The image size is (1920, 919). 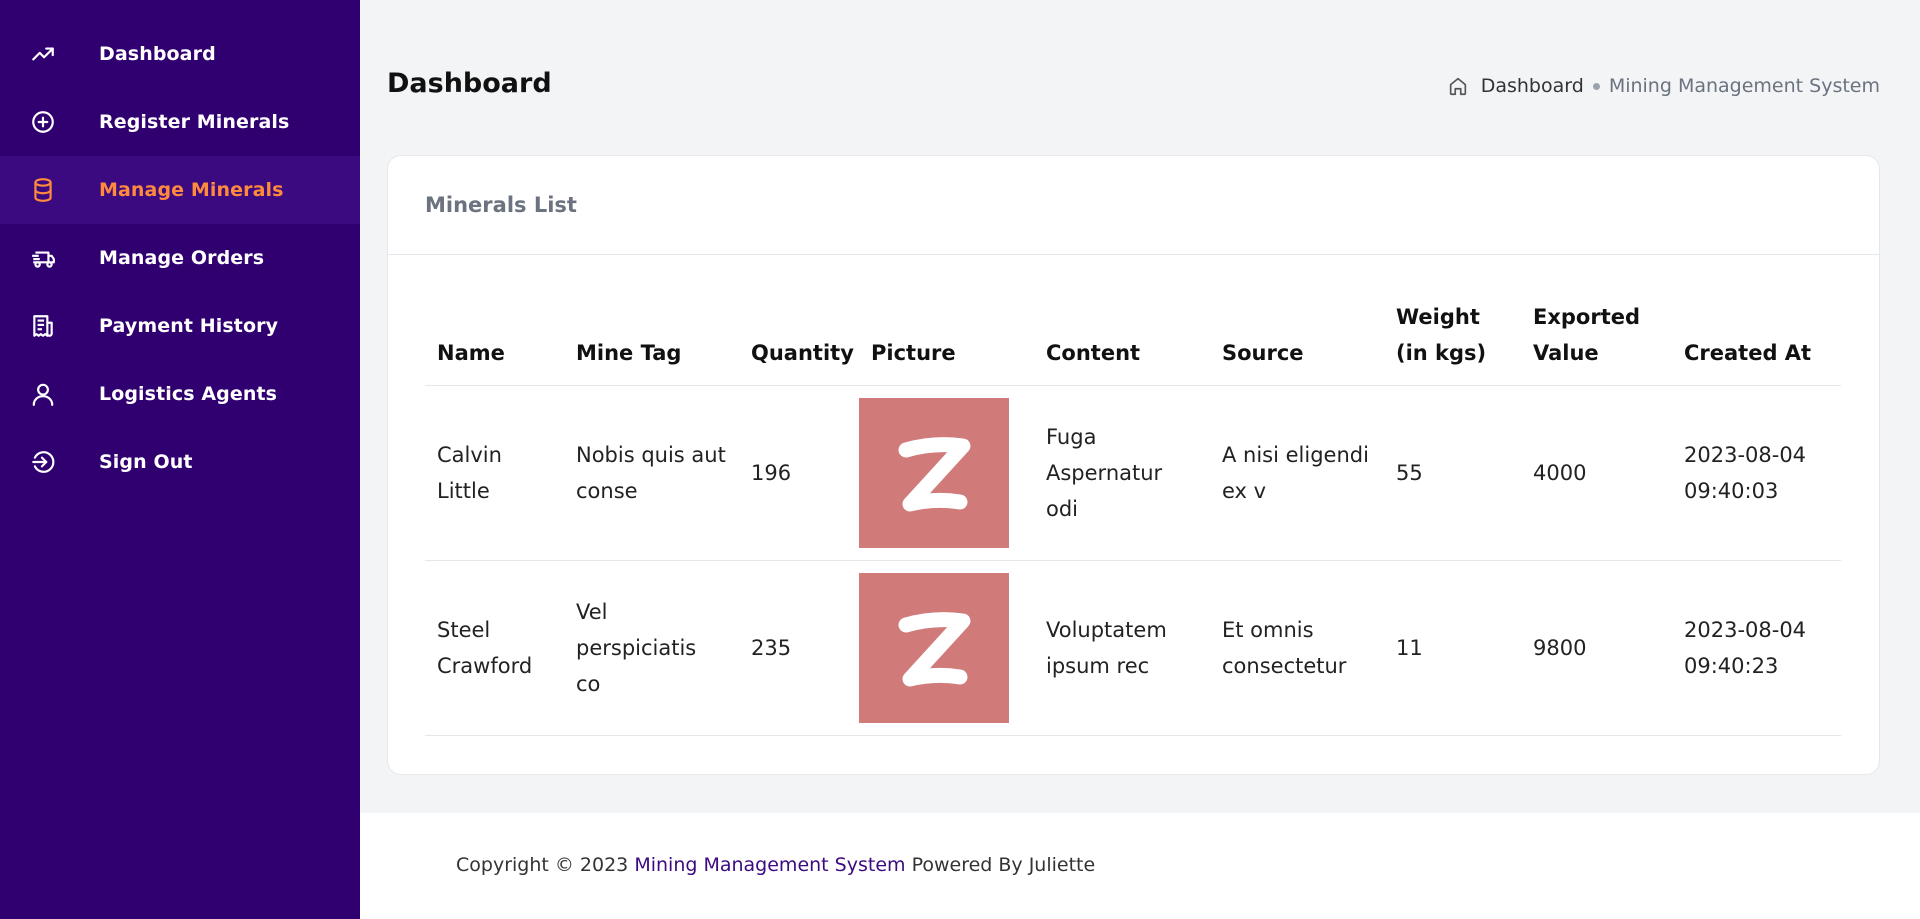 What do you see at coordinates (799, 473) in the screenshot?
I see `cell-quantity: 196` at bounding box center [799, 473].